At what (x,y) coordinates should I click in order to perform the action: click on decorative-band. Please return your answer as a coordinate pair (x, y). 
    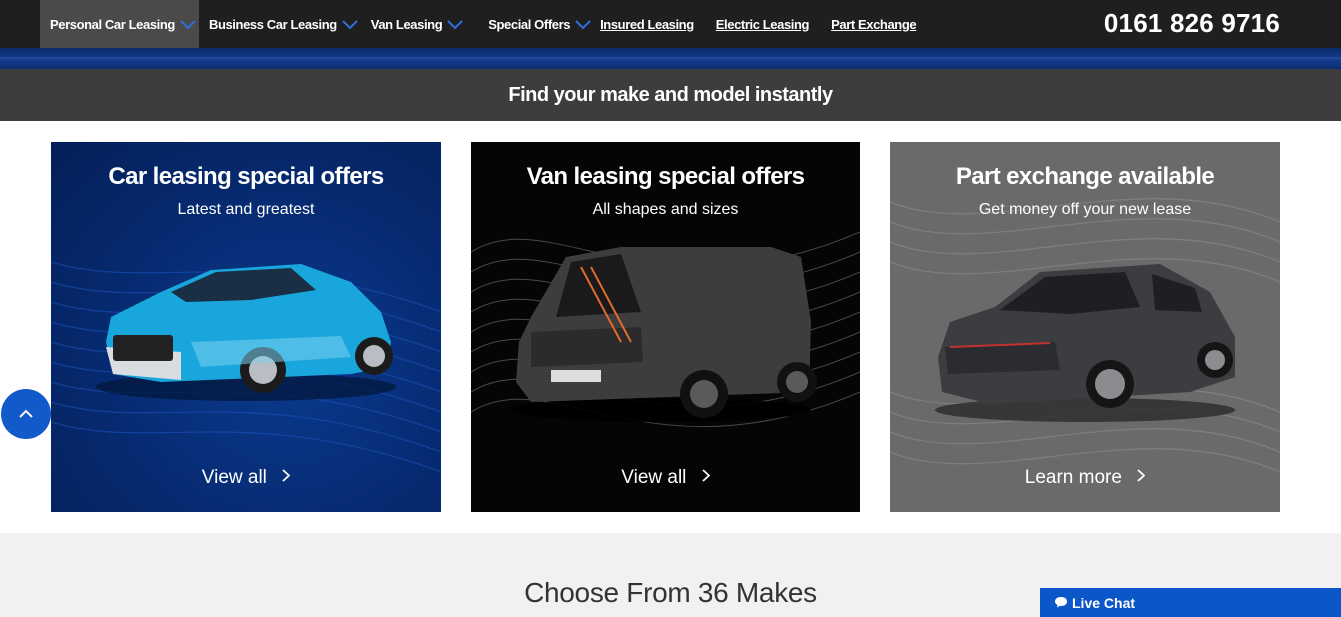
    Looking at the image, I should click on (670, 58).